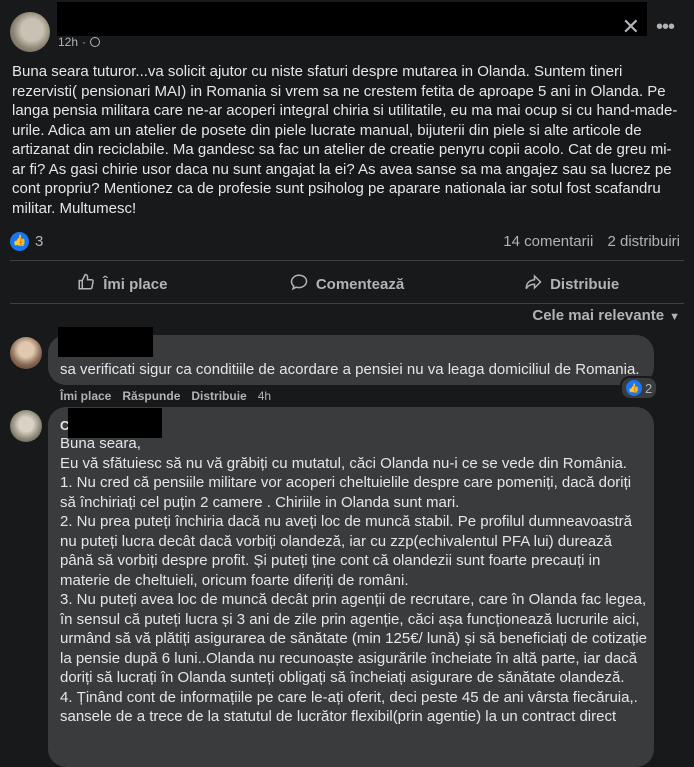 This screenshot has width=694, height=767. I want to click on redacted-commenter-name, so click(105, 342).